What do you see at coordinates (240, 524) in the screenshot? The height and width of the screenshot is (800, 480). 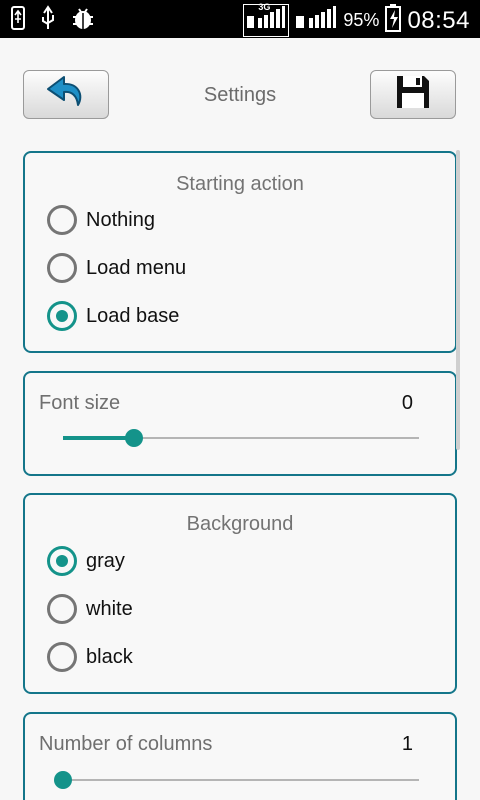 I see `background-title: Background` at bounding box center [240, 524].